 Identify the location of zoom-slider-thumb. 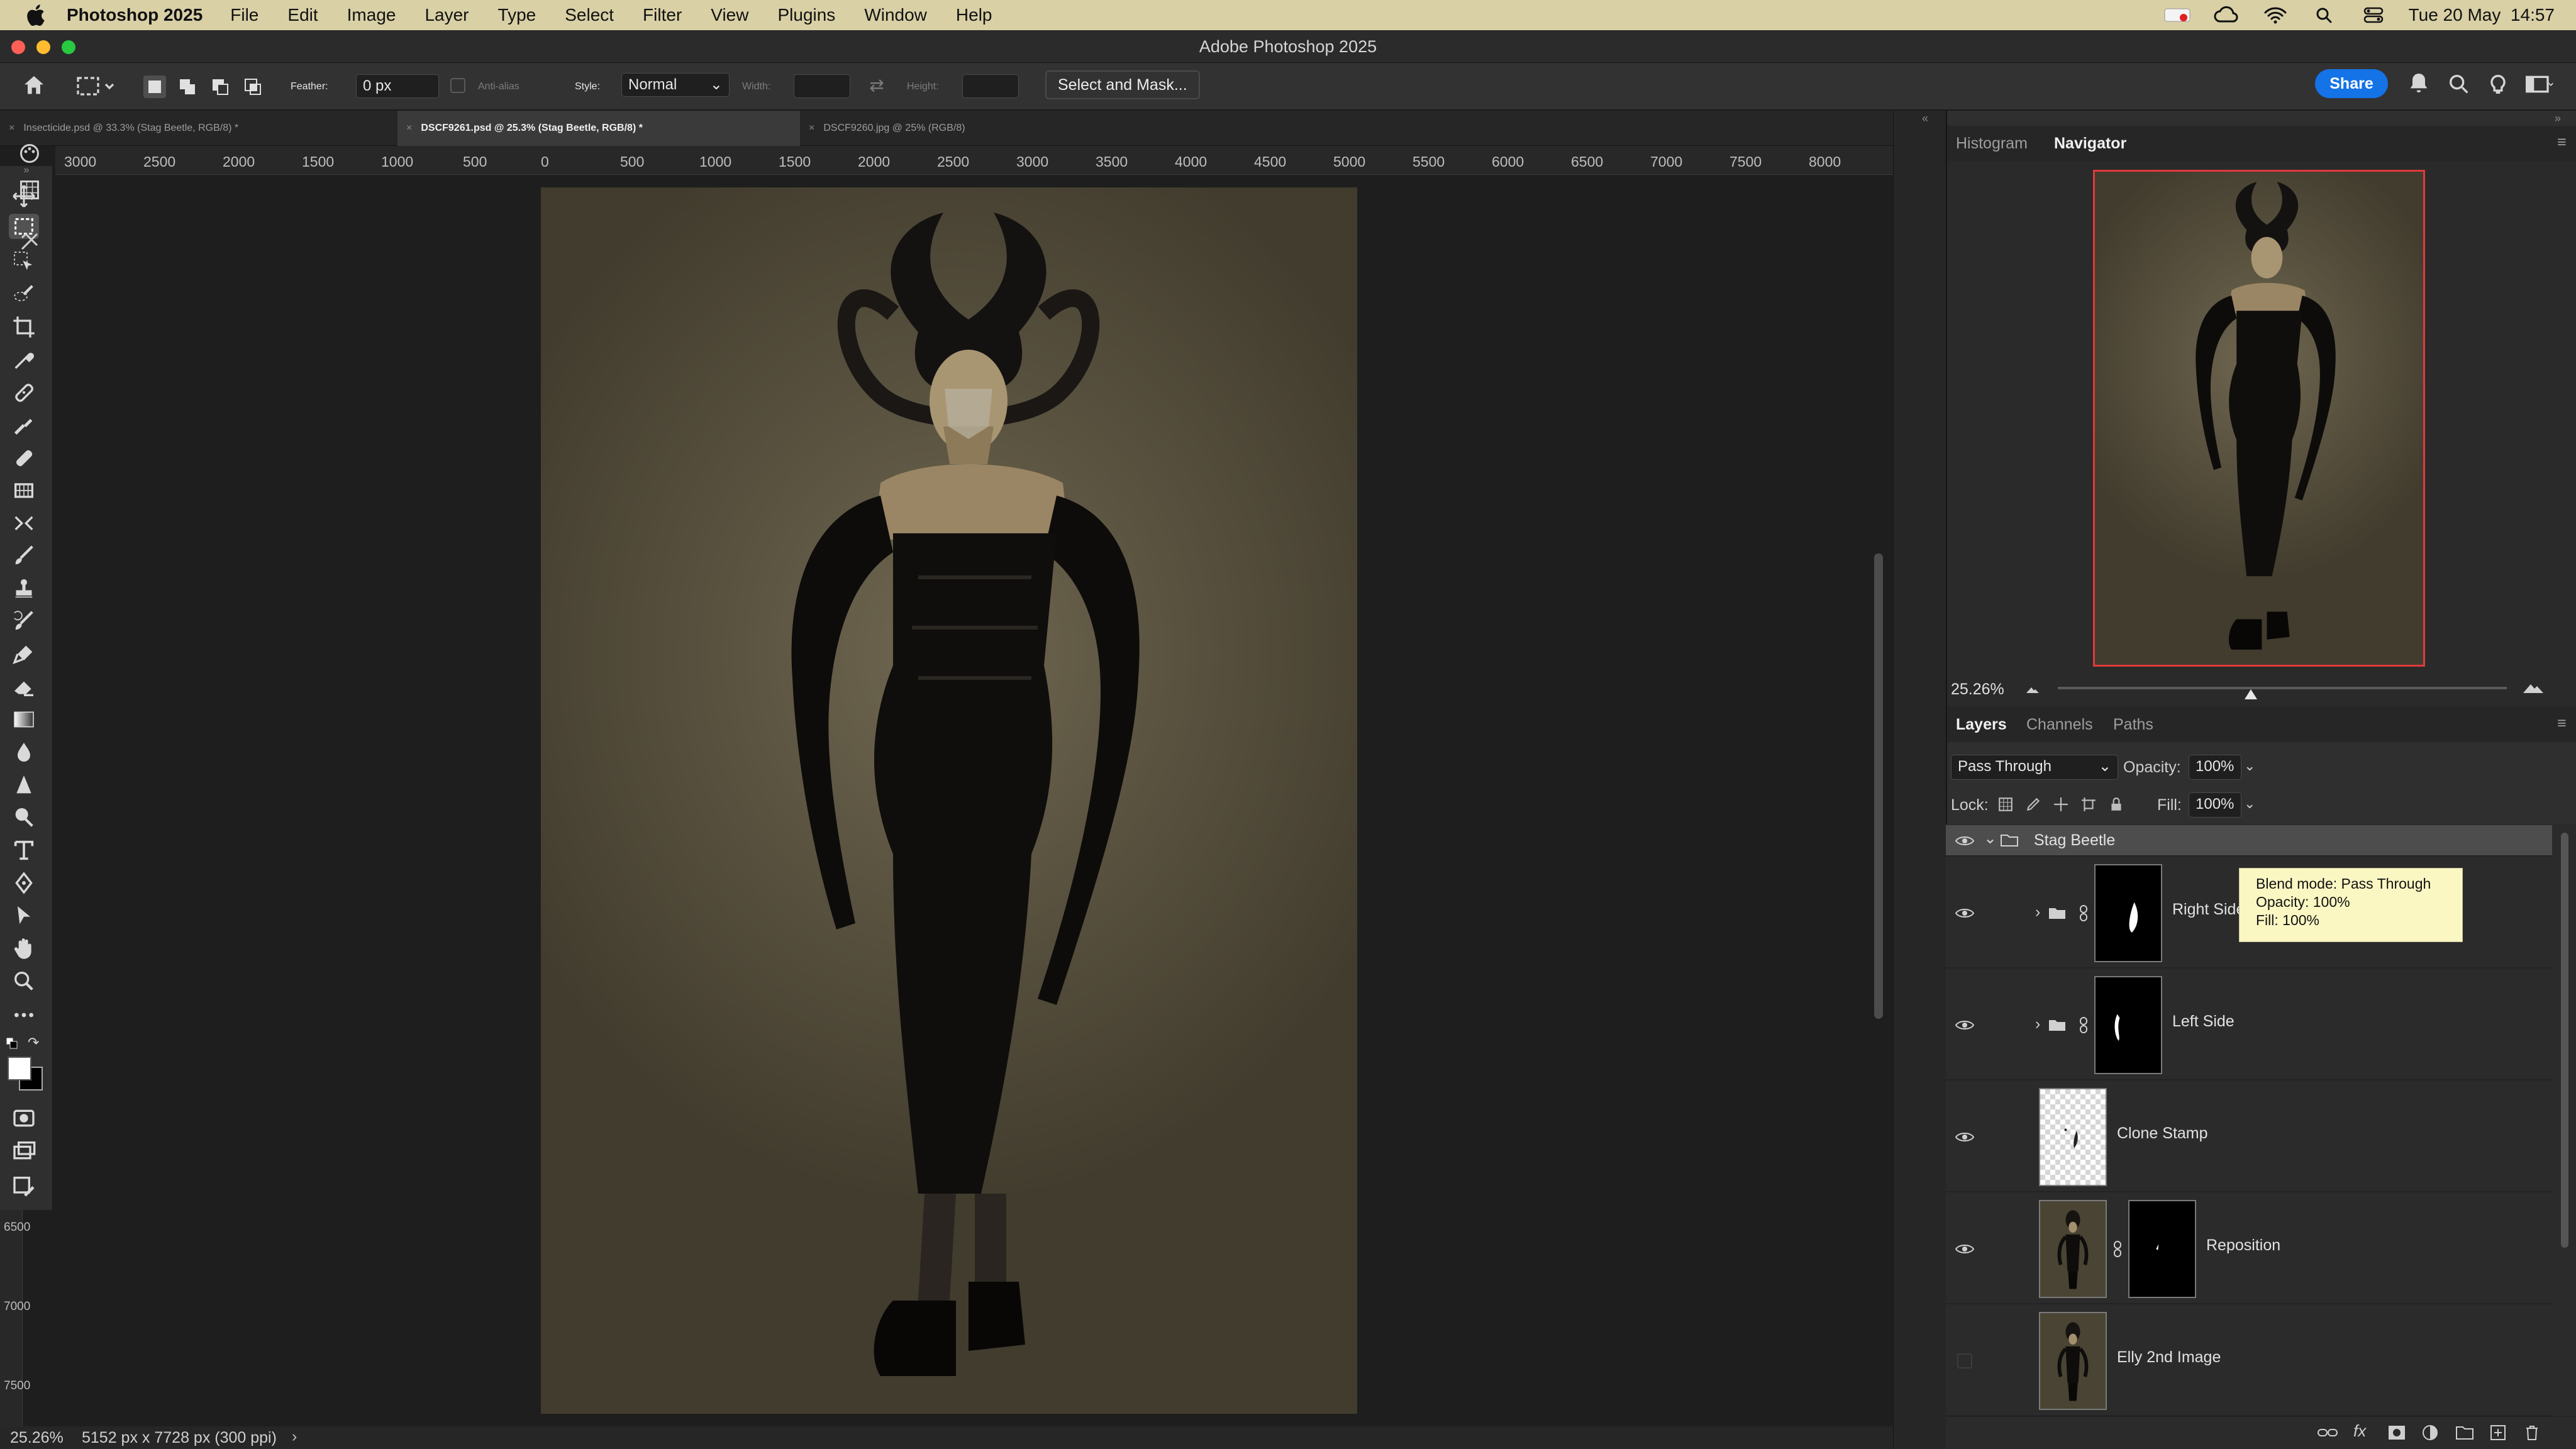
(2251, 695).